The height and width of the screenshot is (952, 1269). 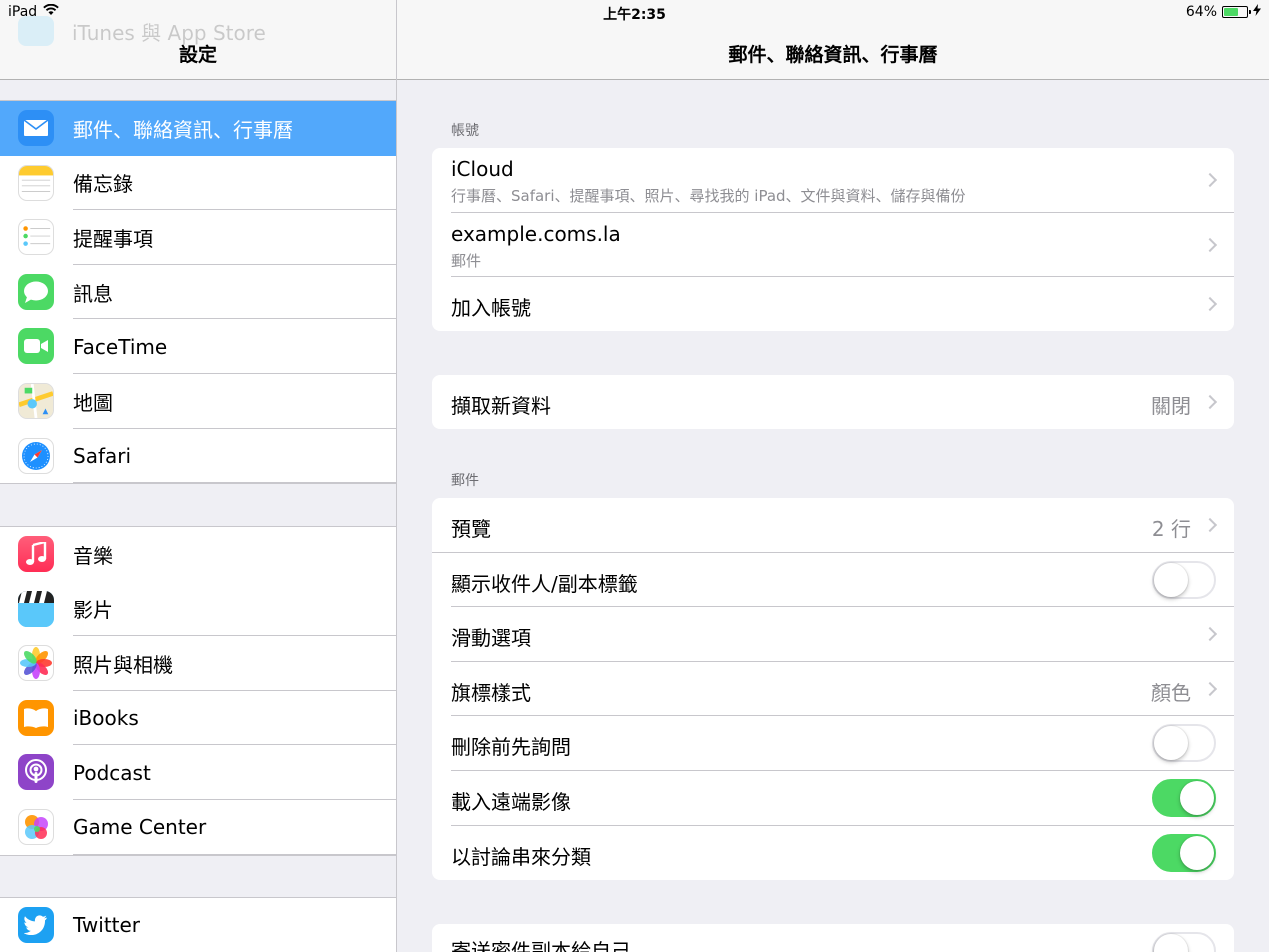 What do you see at coordinates (198, 718) in the screenshot?
I see `sidebar-item-ibooks: iBooks` at bounding box center [198, 718].